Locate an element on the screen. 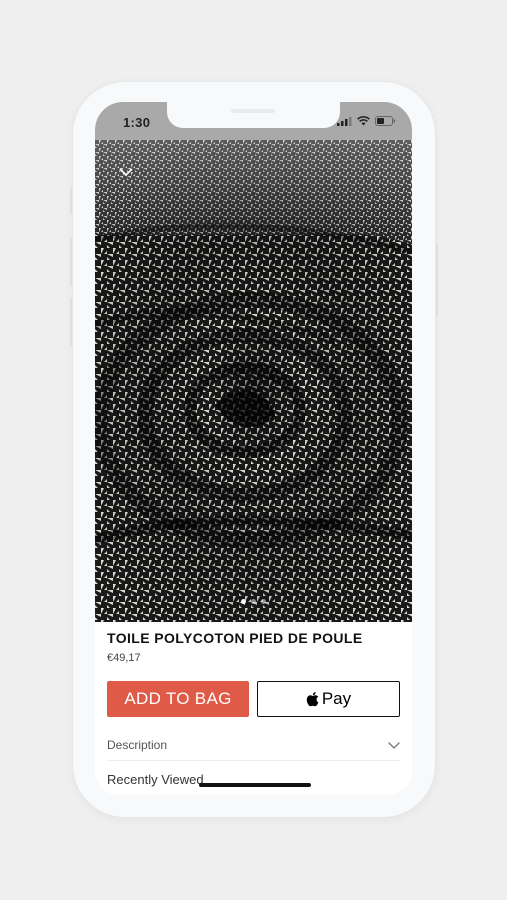 Image resolution: width=507 pixels, height=900 pixels. section-divider is located at coordinates (253, 760).